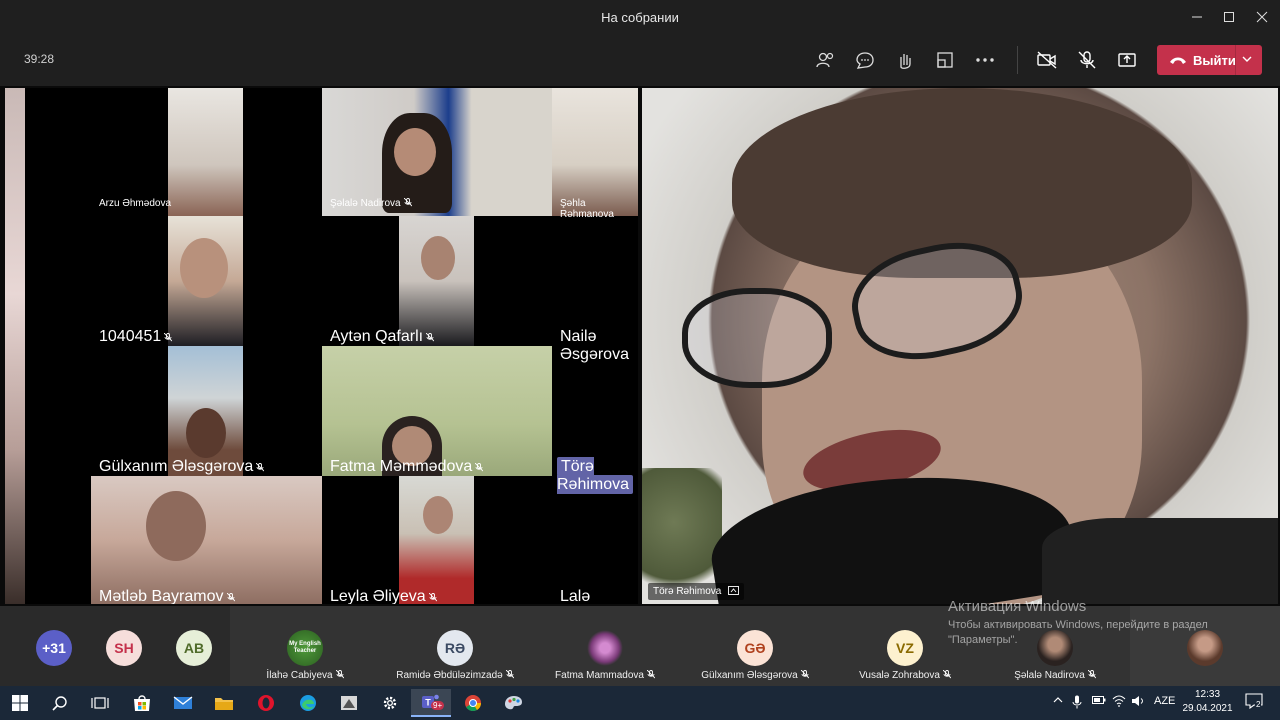 Image resolution: width=1280 pixels, height=720 pixels. I want to click on minimize-button, so click(1197, 17).